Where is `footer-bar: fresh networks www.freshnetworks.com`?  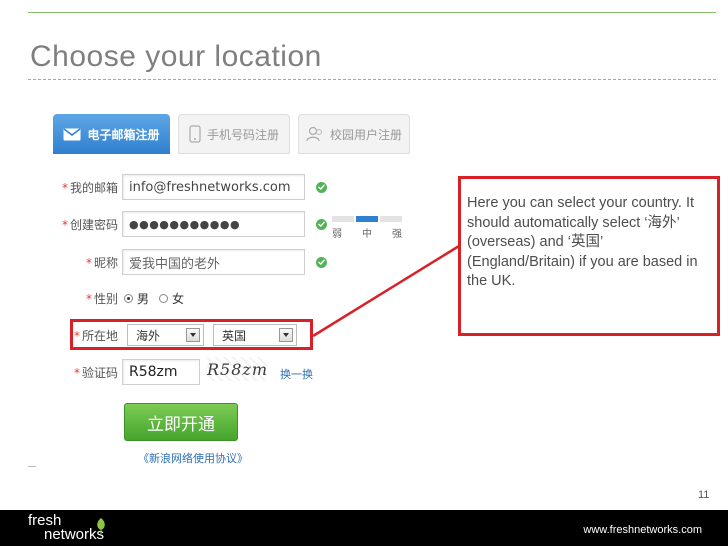
footer-bar: fresh networks www.freshnetworks.com is located at coordinates (364, 528).